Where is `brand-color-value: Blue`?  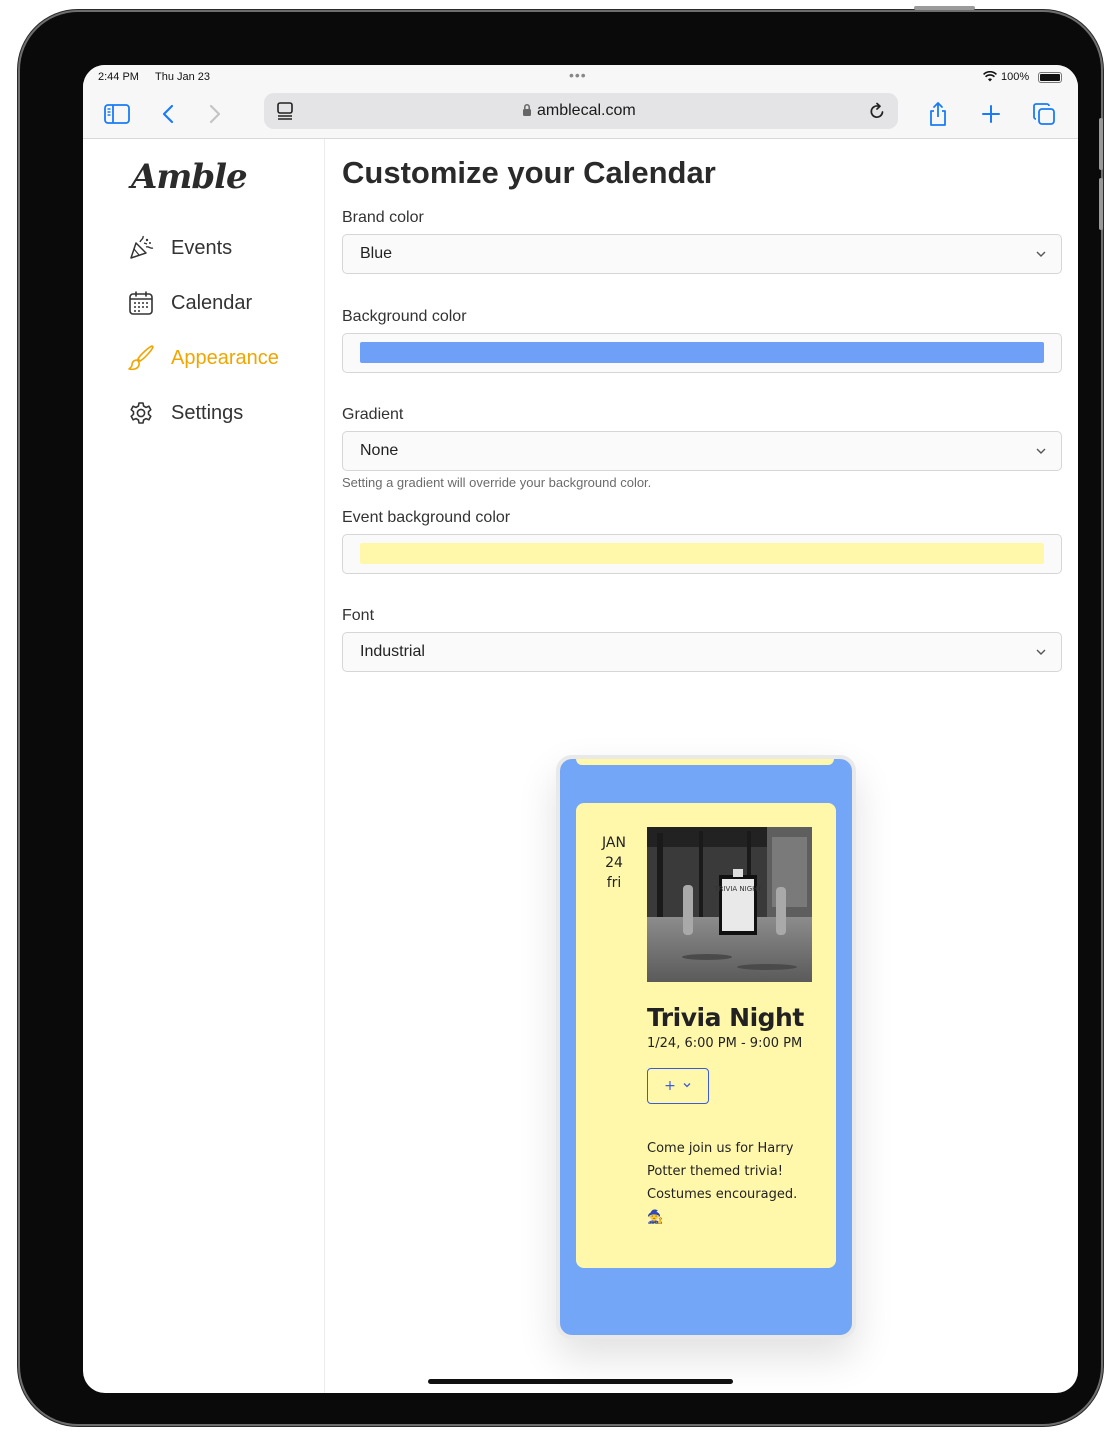 brand-color-value: Blue is located at coordinates (376, 253).